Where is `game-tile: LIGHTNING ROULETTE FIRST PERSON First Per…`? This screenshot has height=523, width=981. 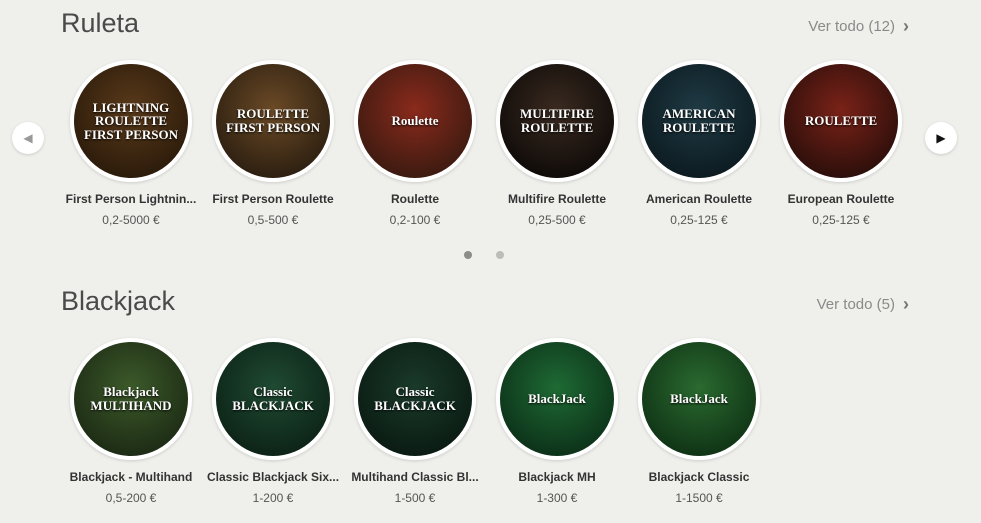 game-tile: LIGHTNING ROULETTE FIRST PERSON First Per… is located at coordinates (131, 143).